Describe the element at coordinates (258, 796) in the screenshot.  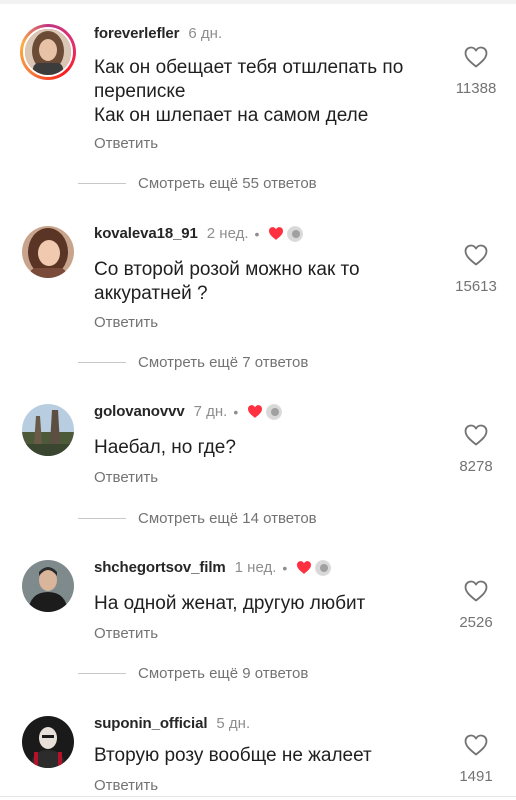
I see `bottom-divider` at that location.